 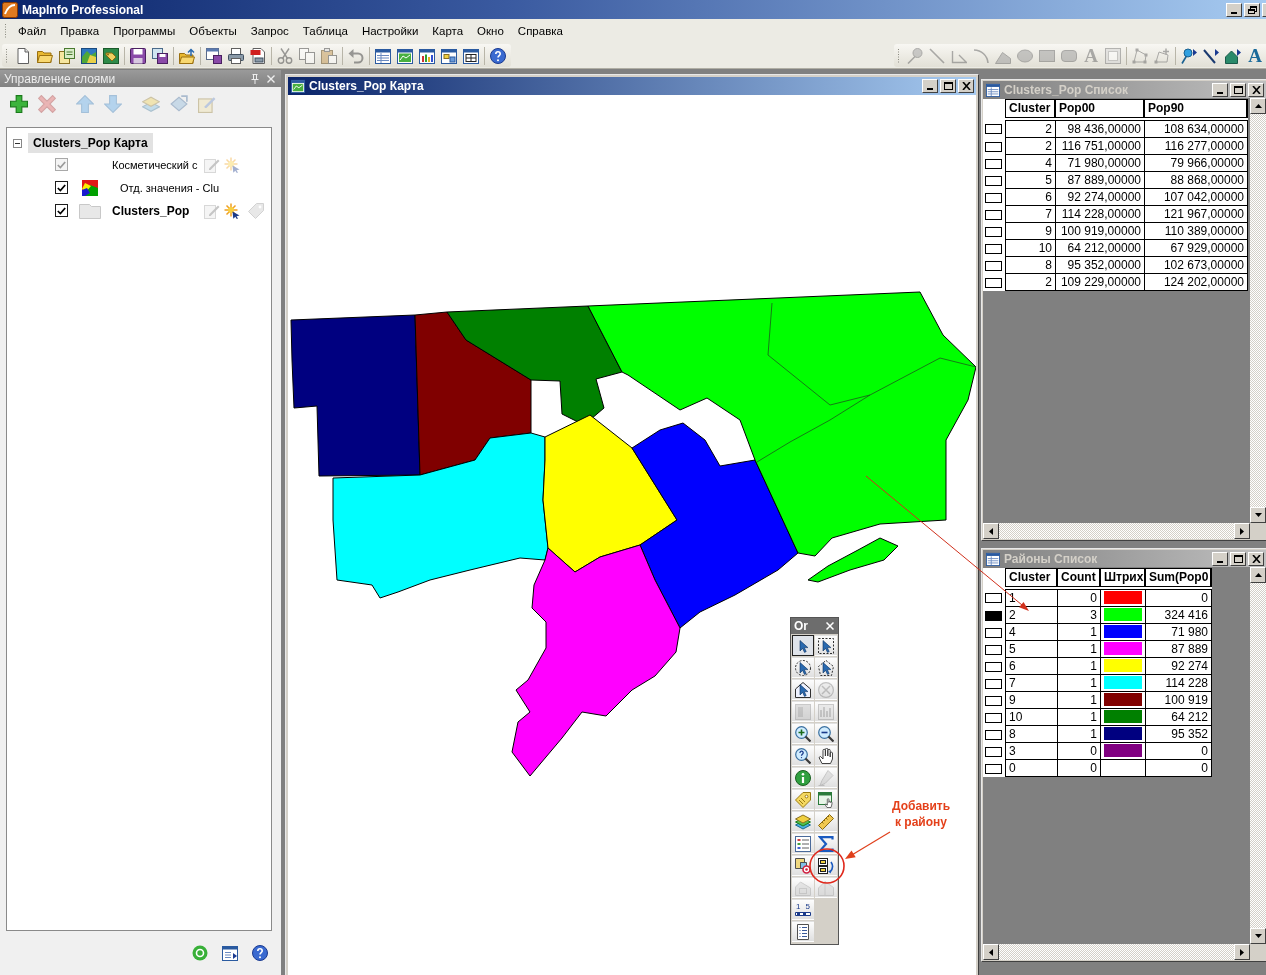 What do you see at coordinates (271, 78) in the screenshot?
I see `close-icon` at bounding box center [271, 78].